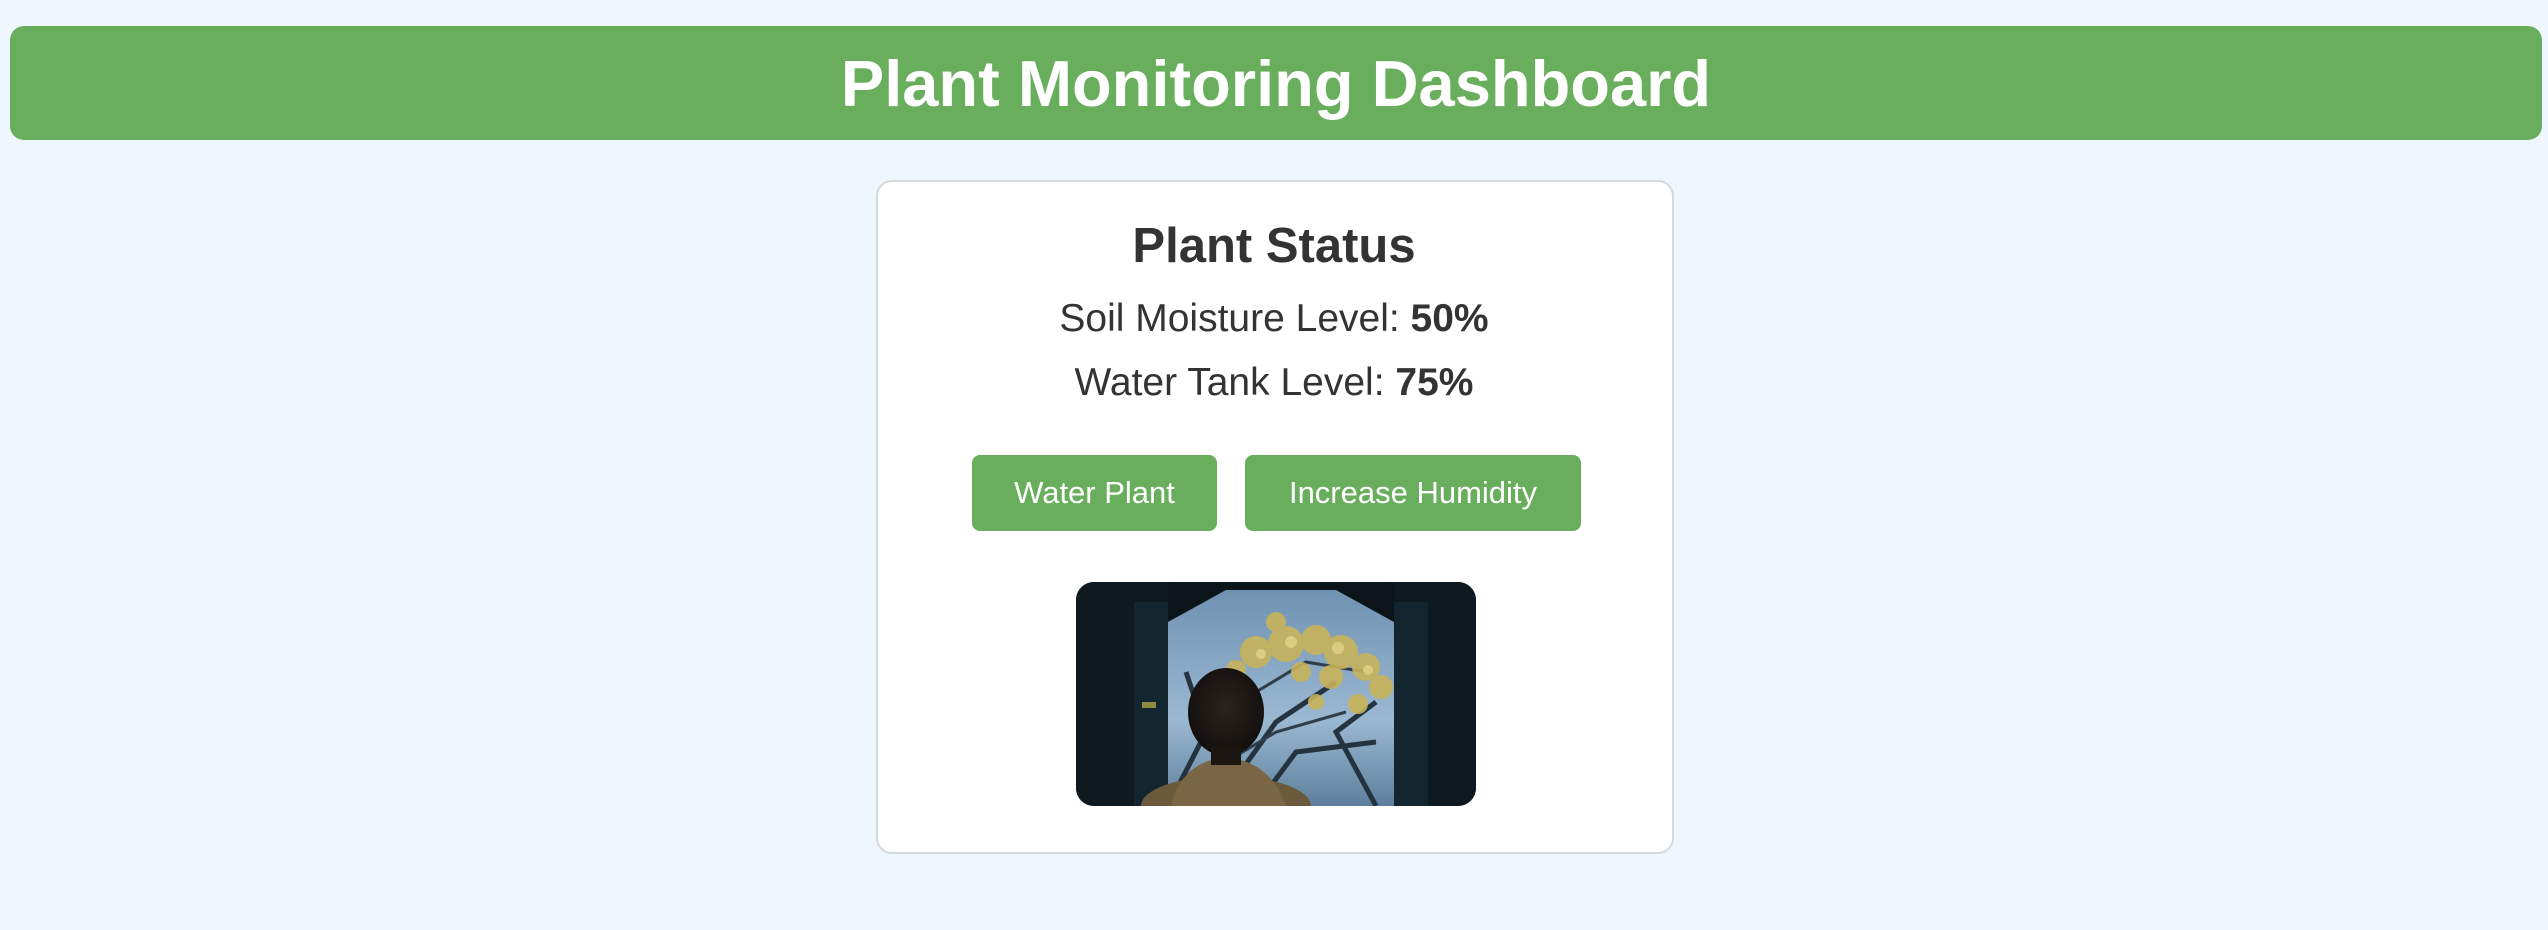 The height and width of the screenshot is (930, 2548). I want to click on increase-humidity-button: Increase Humidity, so click(1413, 493).